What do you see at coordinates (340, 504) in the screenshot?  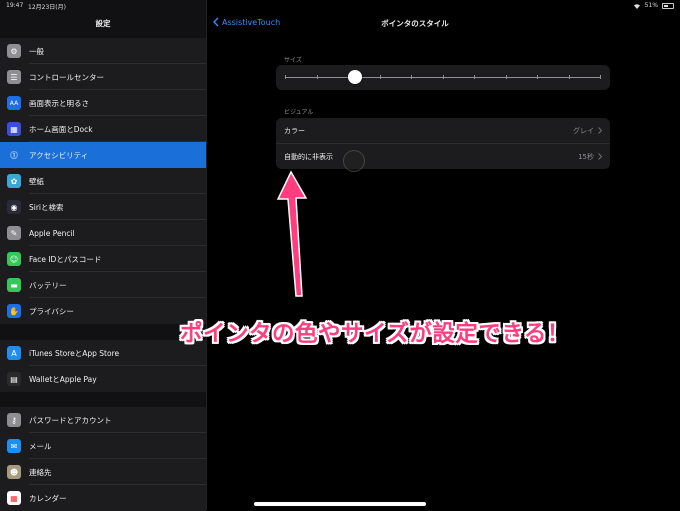 I see `home-indicator` at bounding box center [340, 504].